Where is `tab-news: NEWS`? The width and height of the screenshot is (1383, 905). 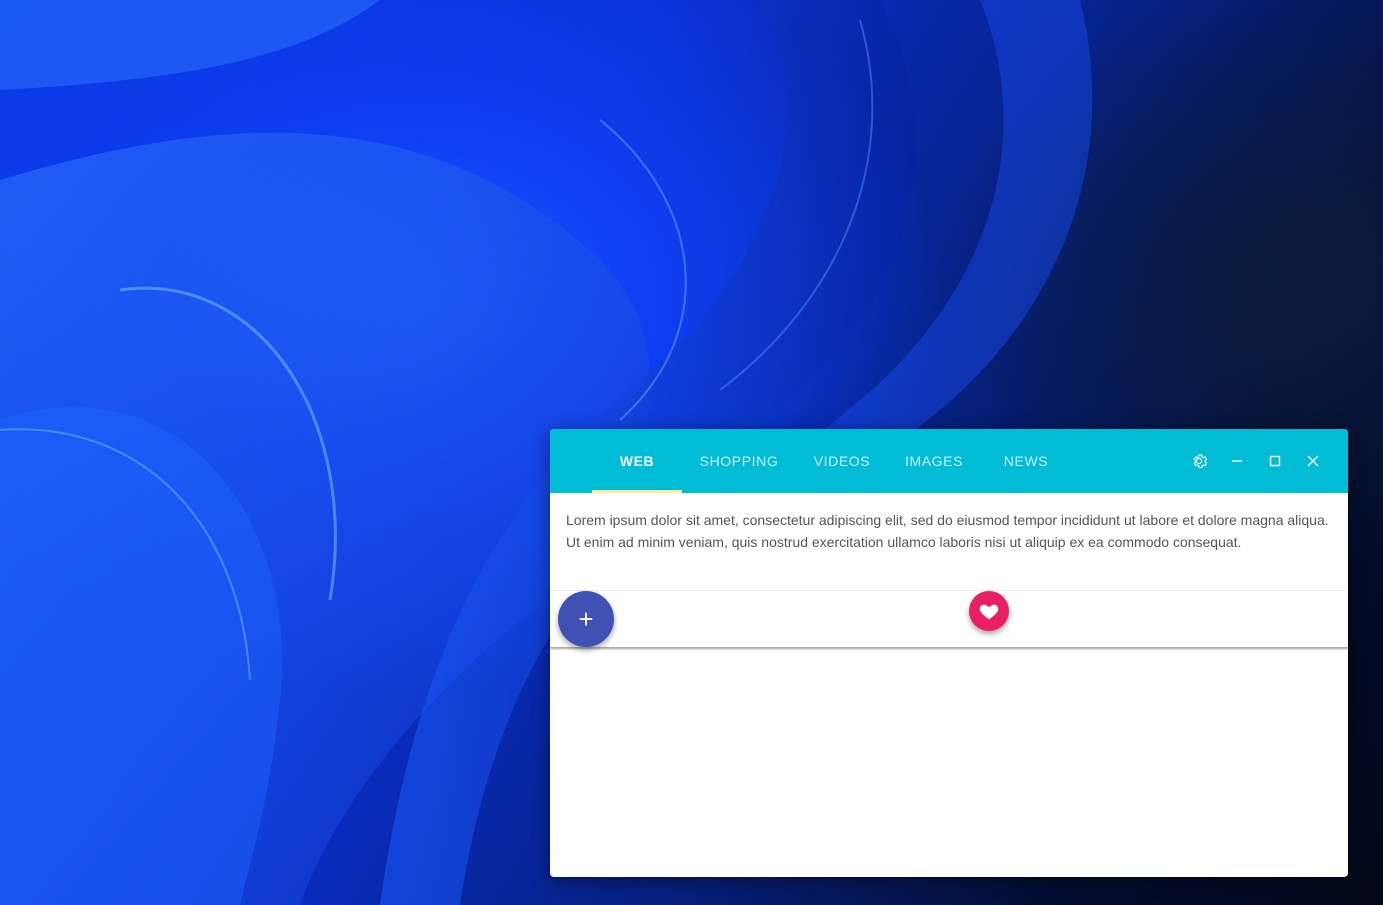 tab-news: NEWS is located at coordinates (1026, 461).